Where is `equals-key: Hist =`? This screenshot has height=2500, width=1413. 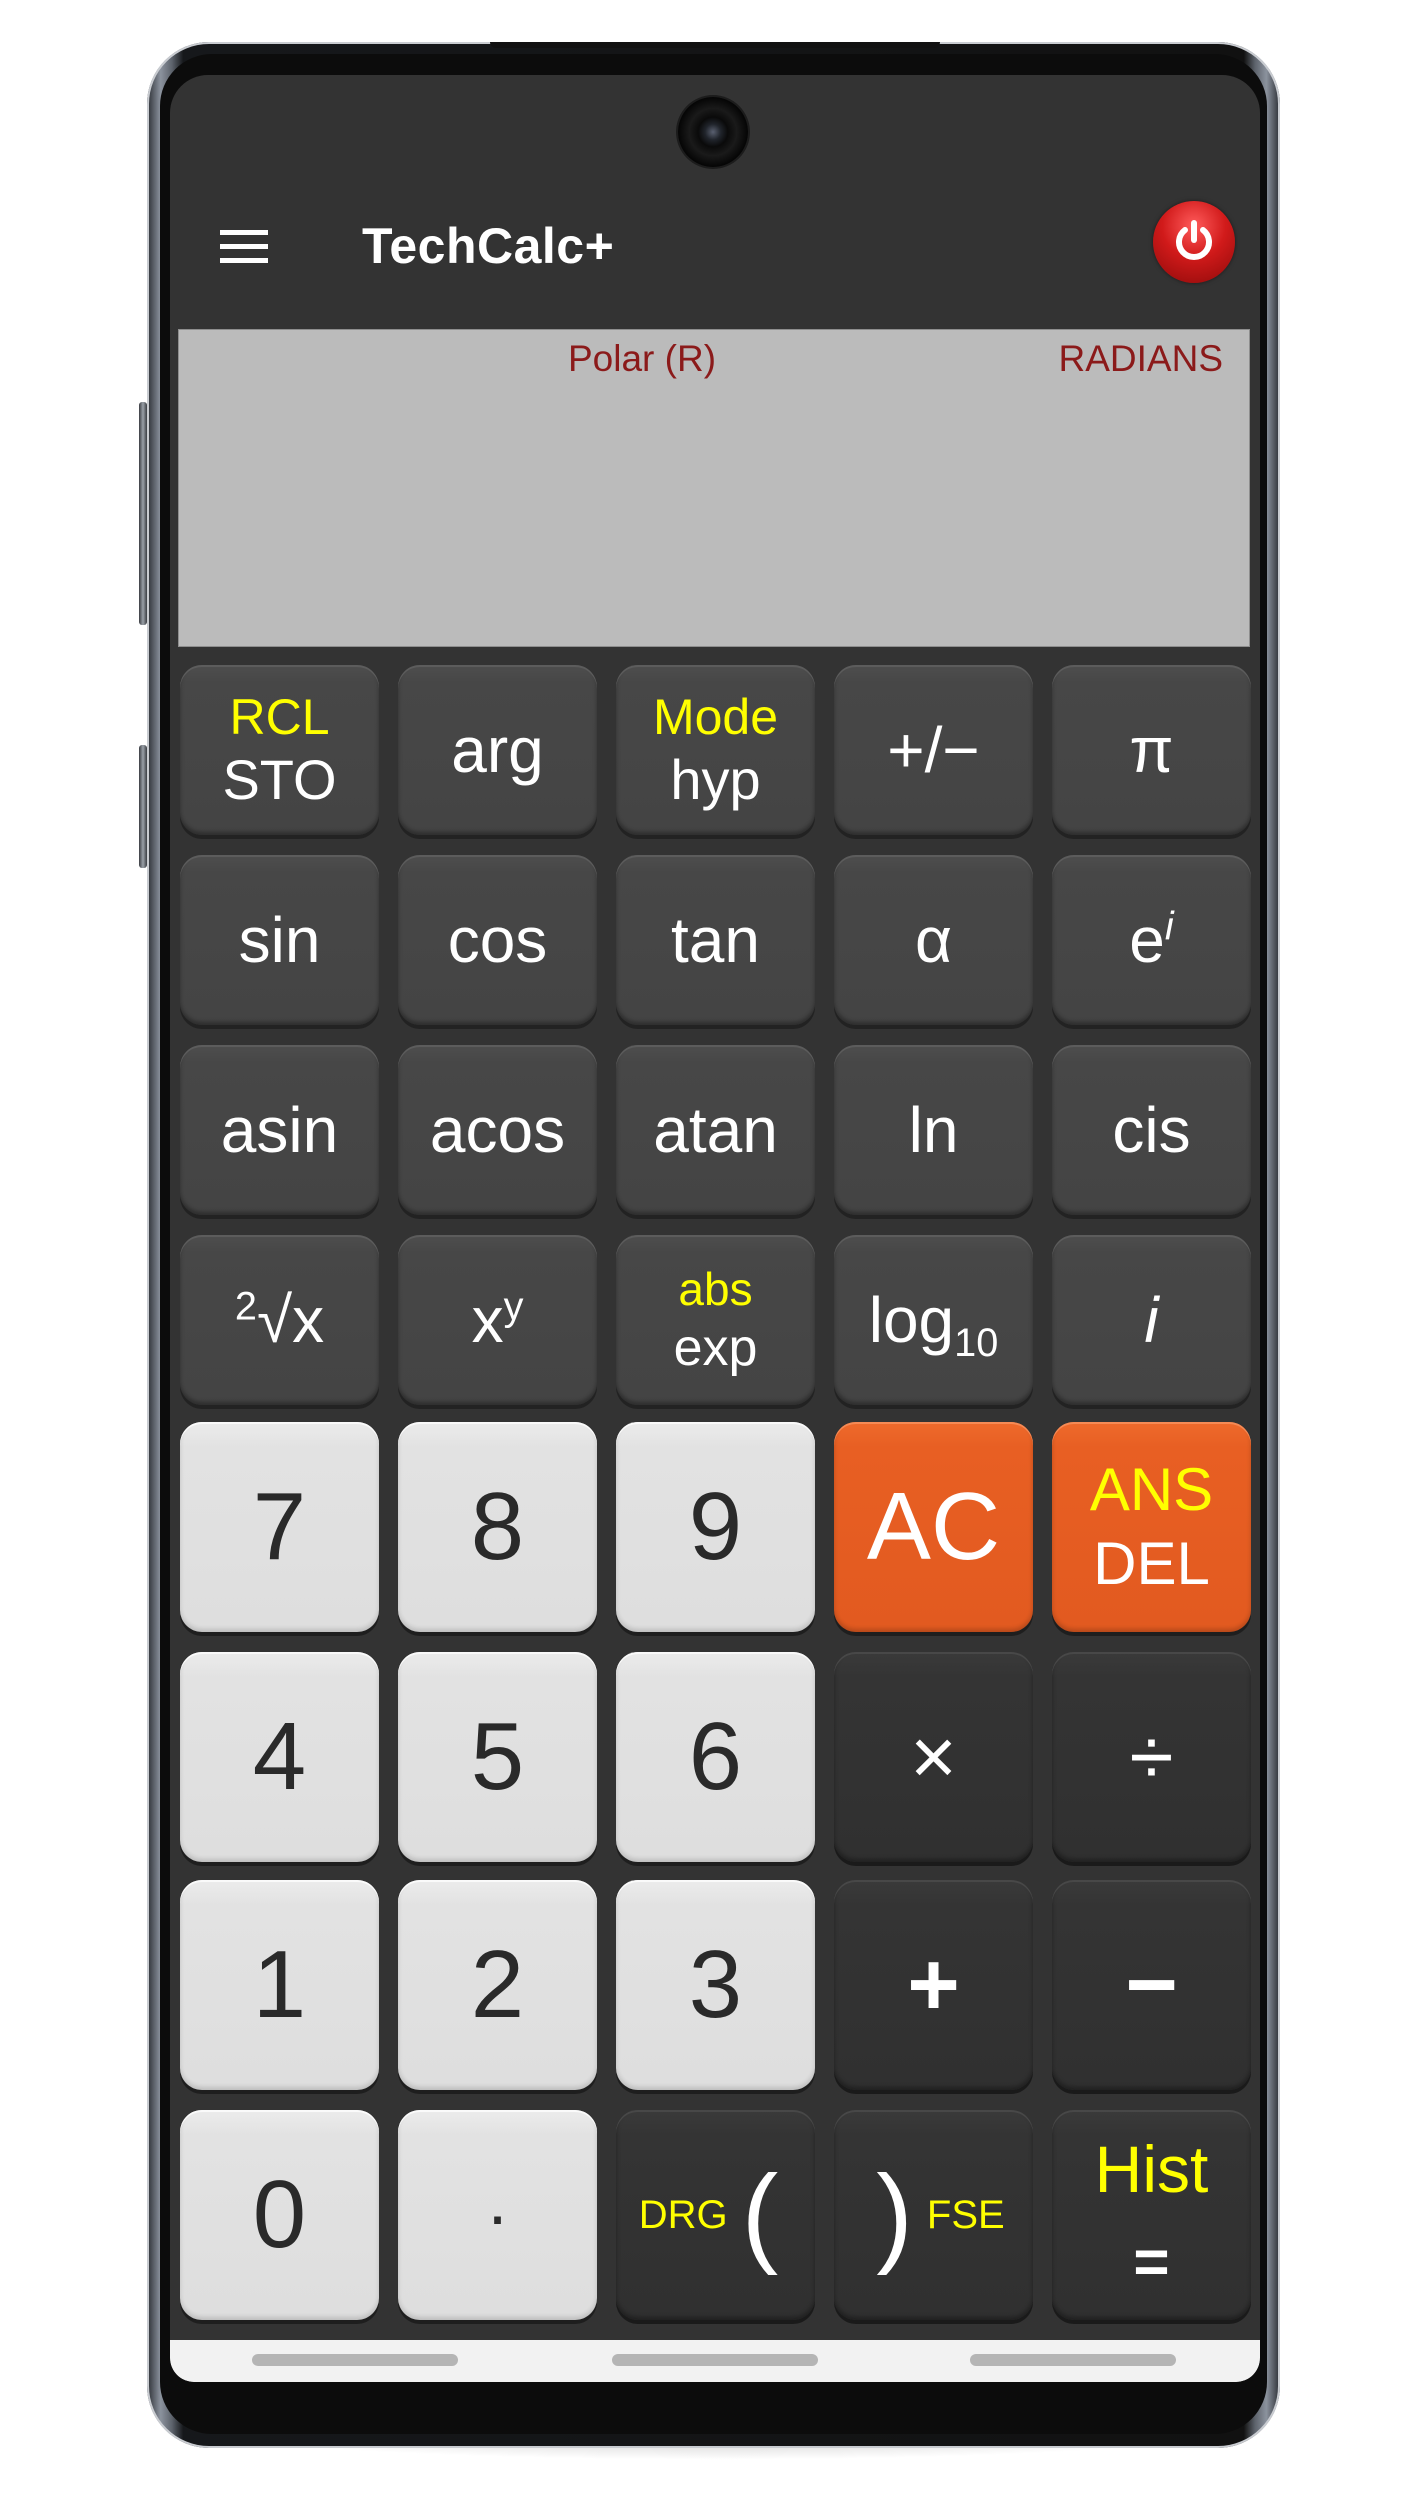 equals-key: Hist = is located at coordinates (1151, 2215).